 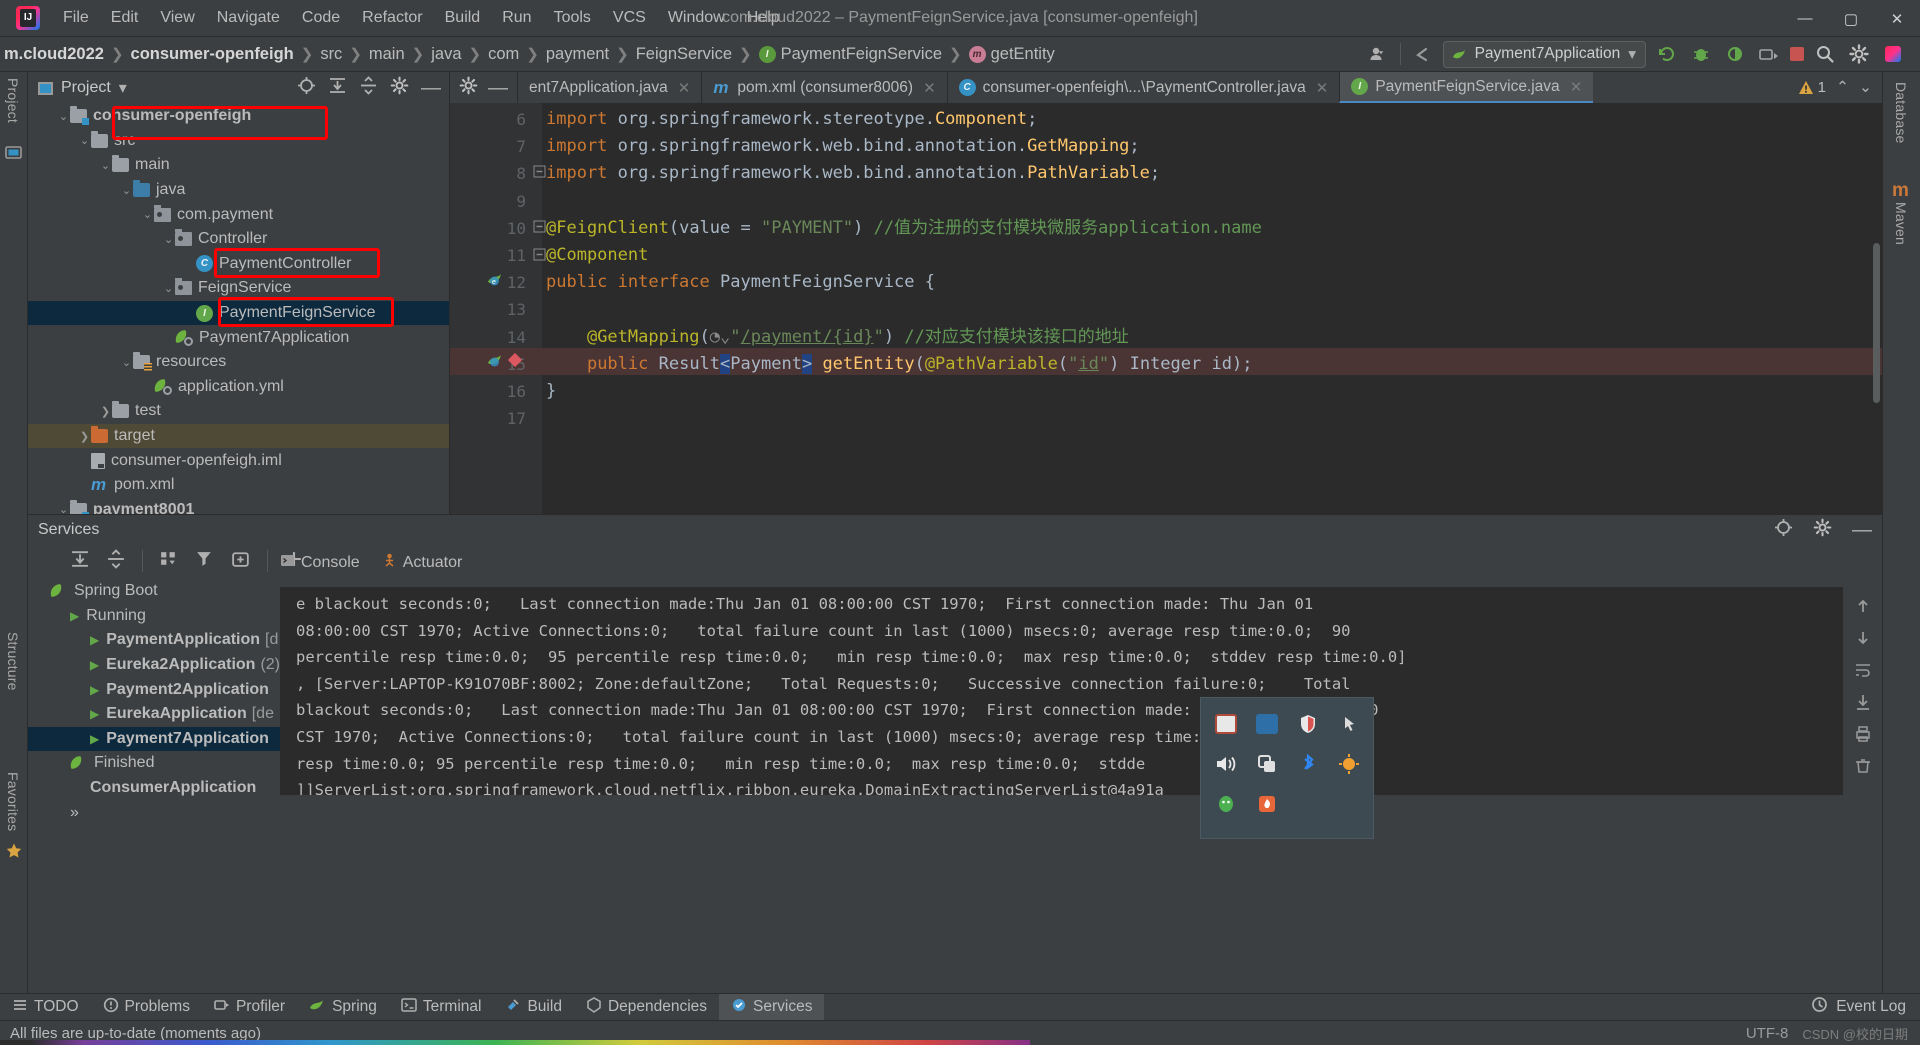 I want to click on add-tab-icon, so click(x=241, y=561).